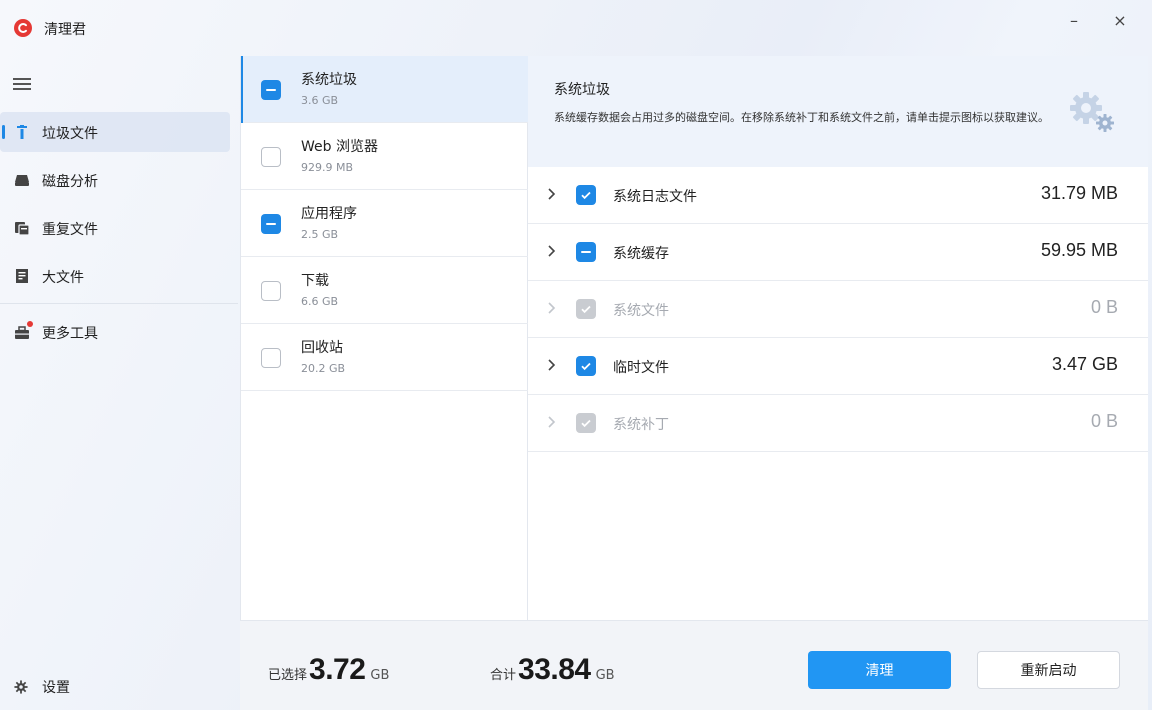 Image resolution: width=1152 pixels, height=710 pixels. Describe the element at coordinates (315, 281) in the screenshot. I see `category-name: 下载` at that location.